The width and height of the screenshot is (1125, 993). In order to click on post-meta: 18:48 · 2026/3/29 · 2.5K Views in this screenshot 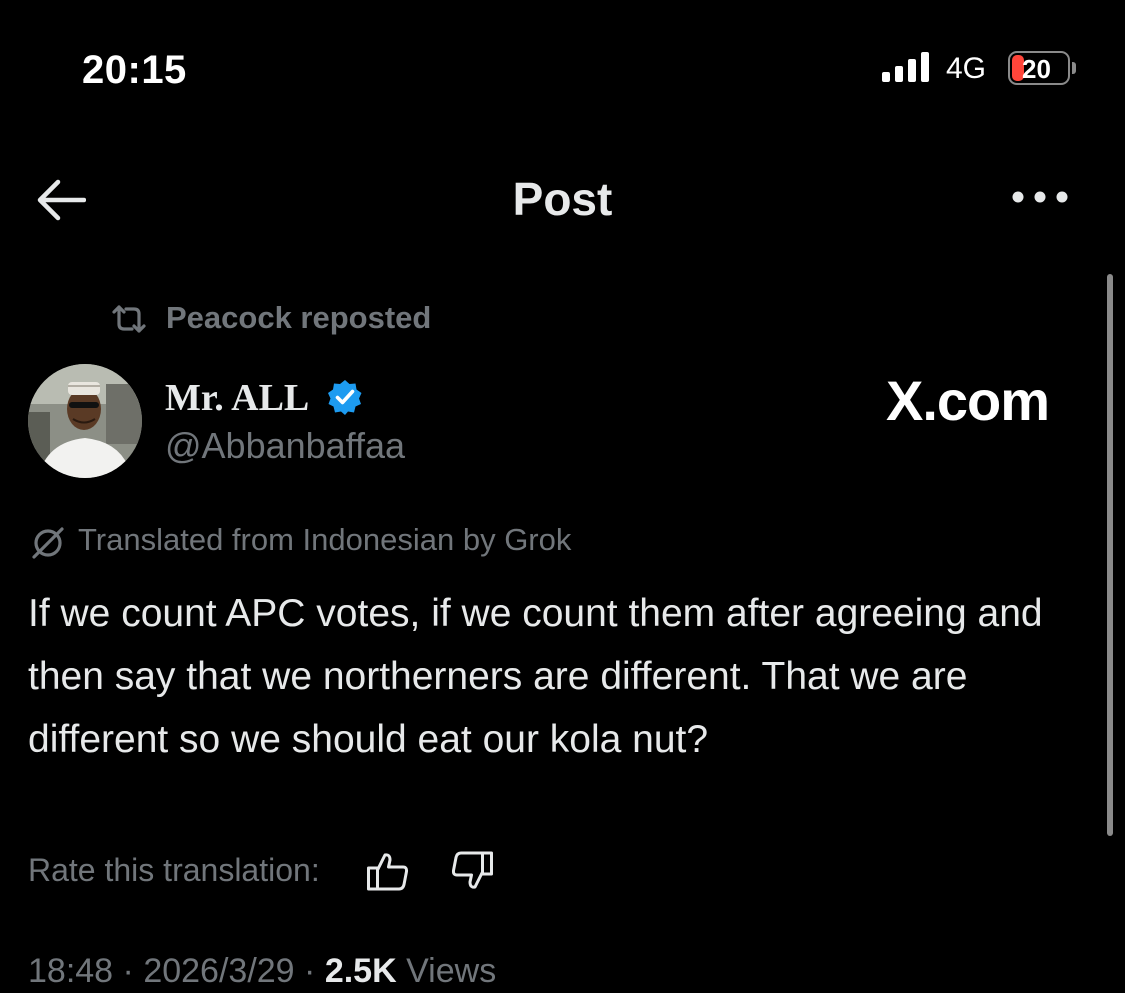, I will do `click(262, 971)`.